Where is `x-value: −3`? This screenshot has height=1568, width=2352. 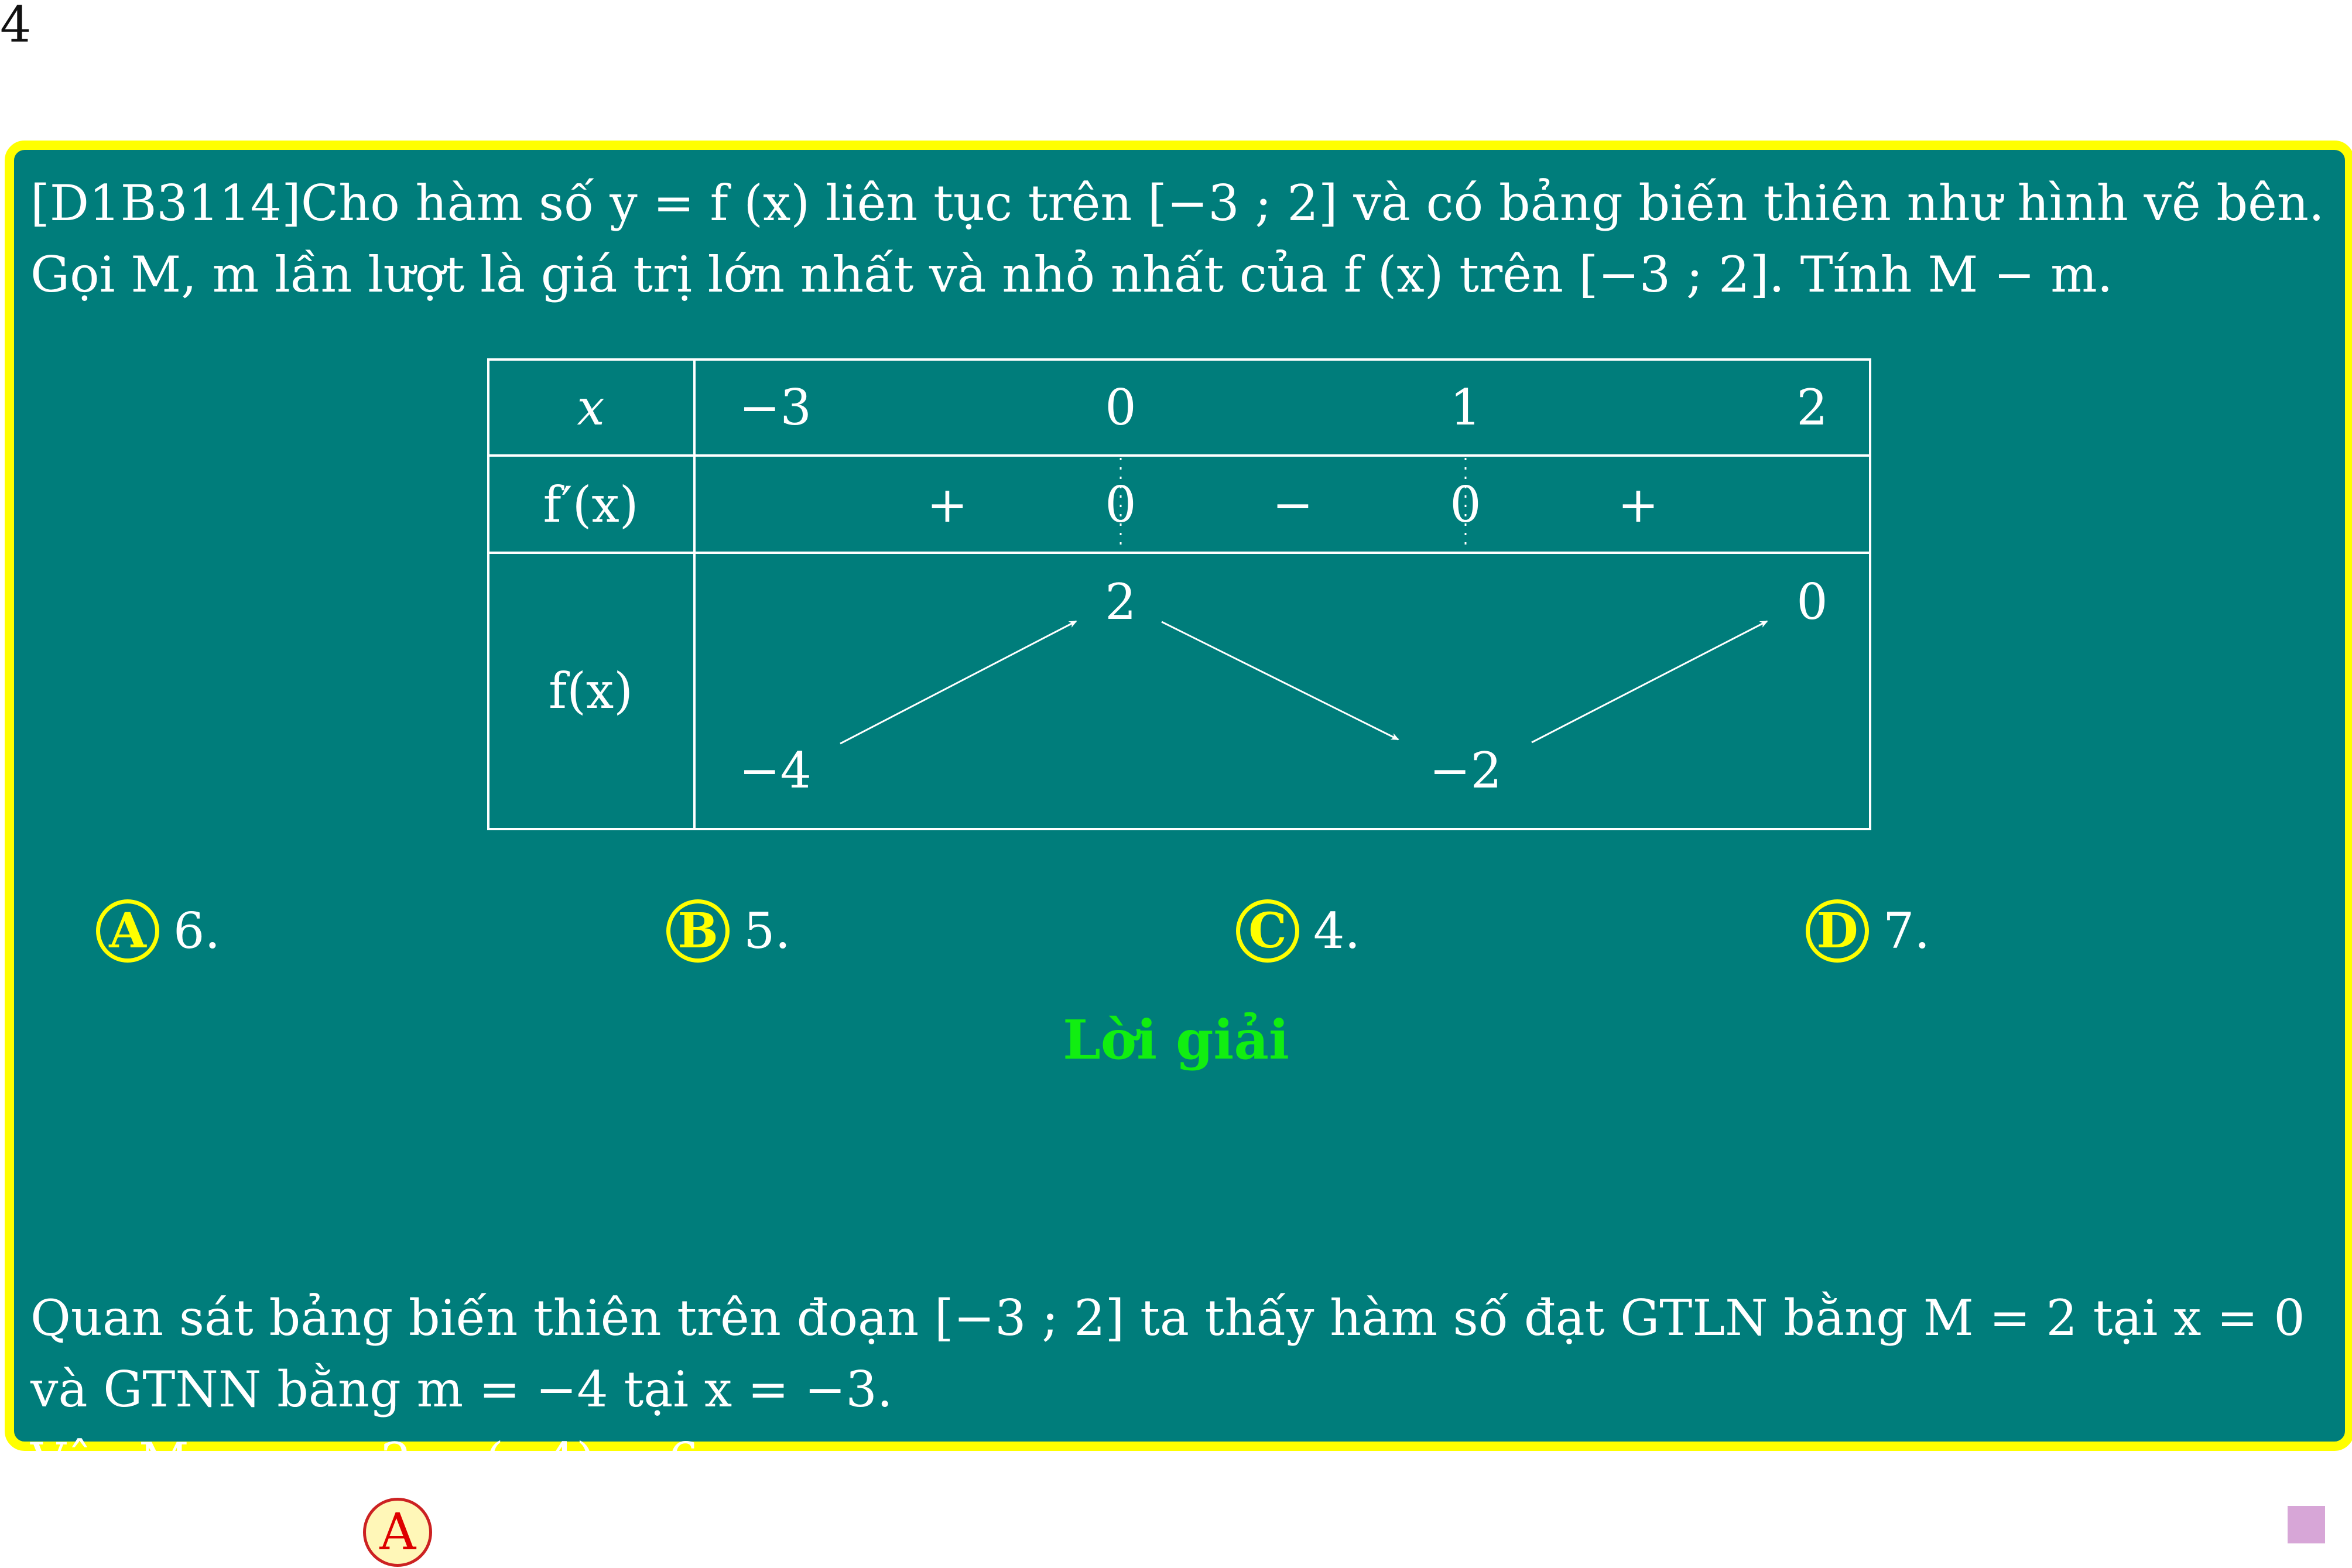
x-value: −3 is located at coordinates (775, 408).